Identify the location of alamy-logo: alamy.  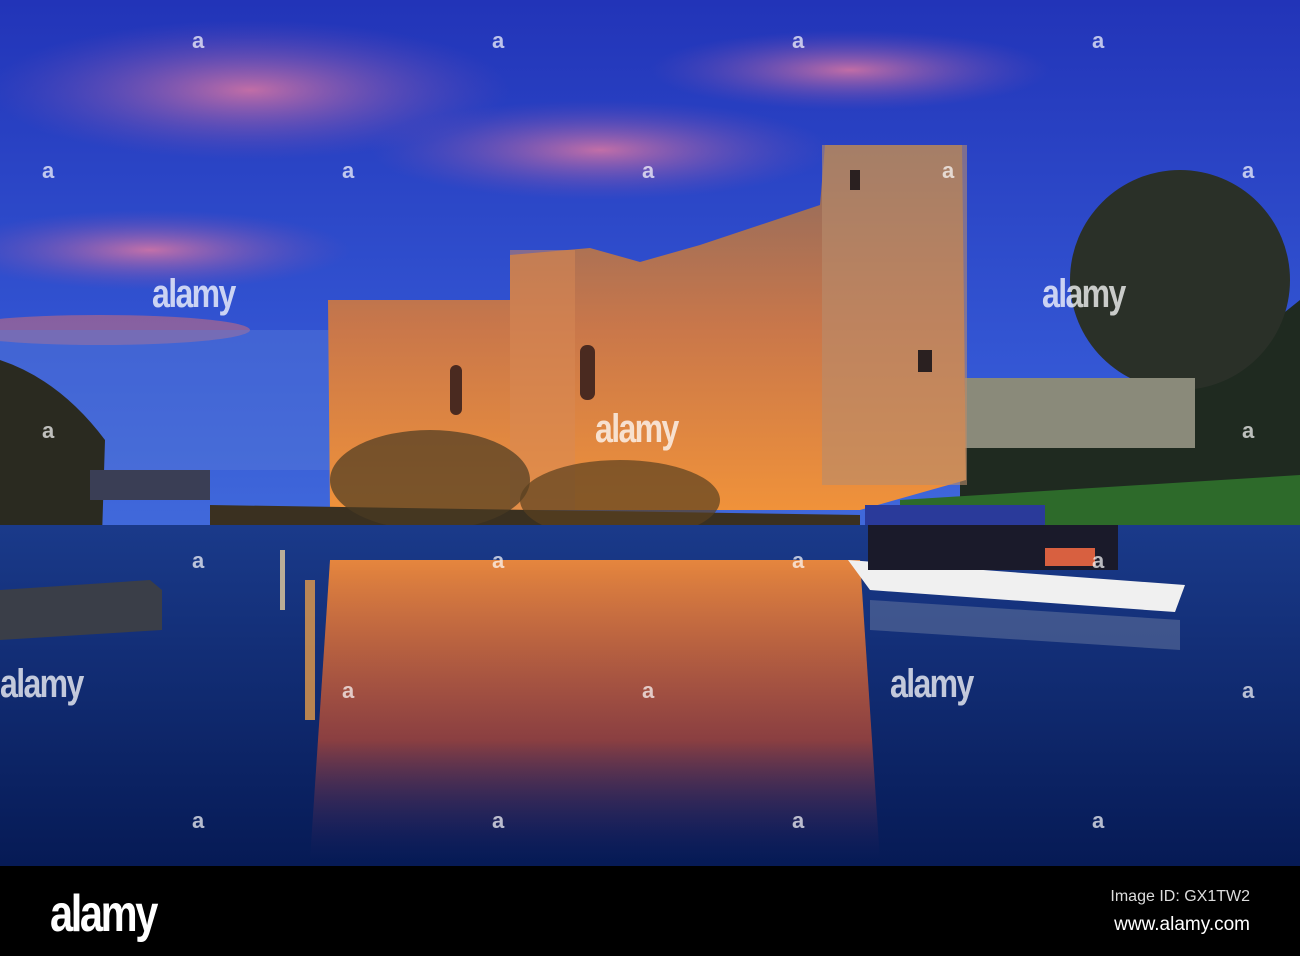
(104, 914).